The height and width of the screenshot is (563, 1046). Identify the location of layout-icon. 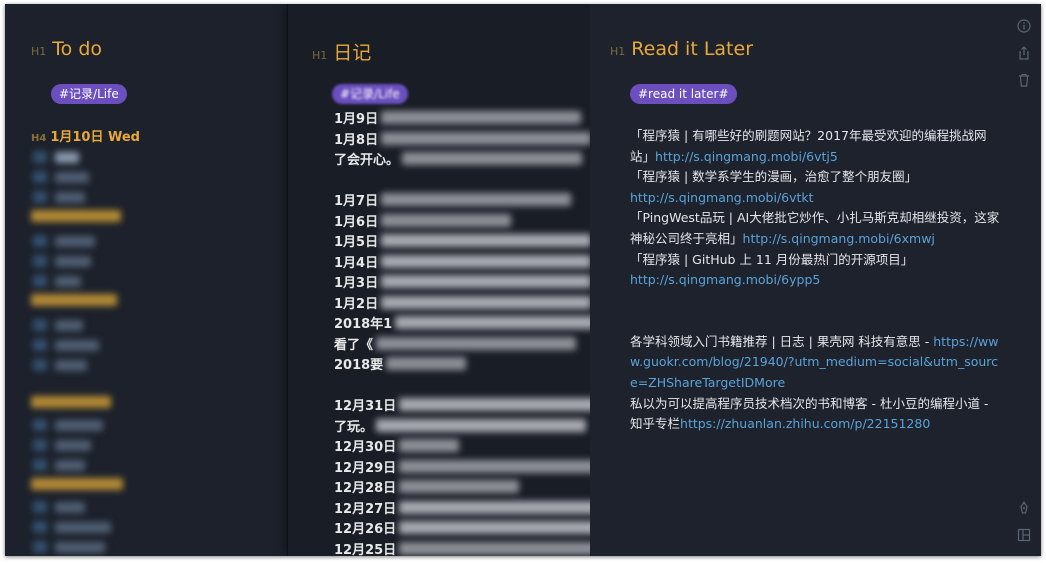
(1024, 535).